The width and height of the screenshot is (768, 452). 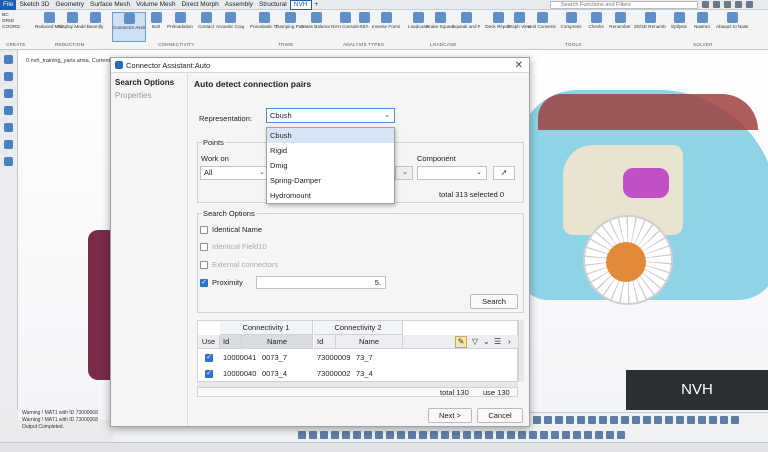 What do you see at coordinates (221, 282) in the screenshot?
I see `proximity-option: ✓ Proximity` at bounding box center [221, 282].